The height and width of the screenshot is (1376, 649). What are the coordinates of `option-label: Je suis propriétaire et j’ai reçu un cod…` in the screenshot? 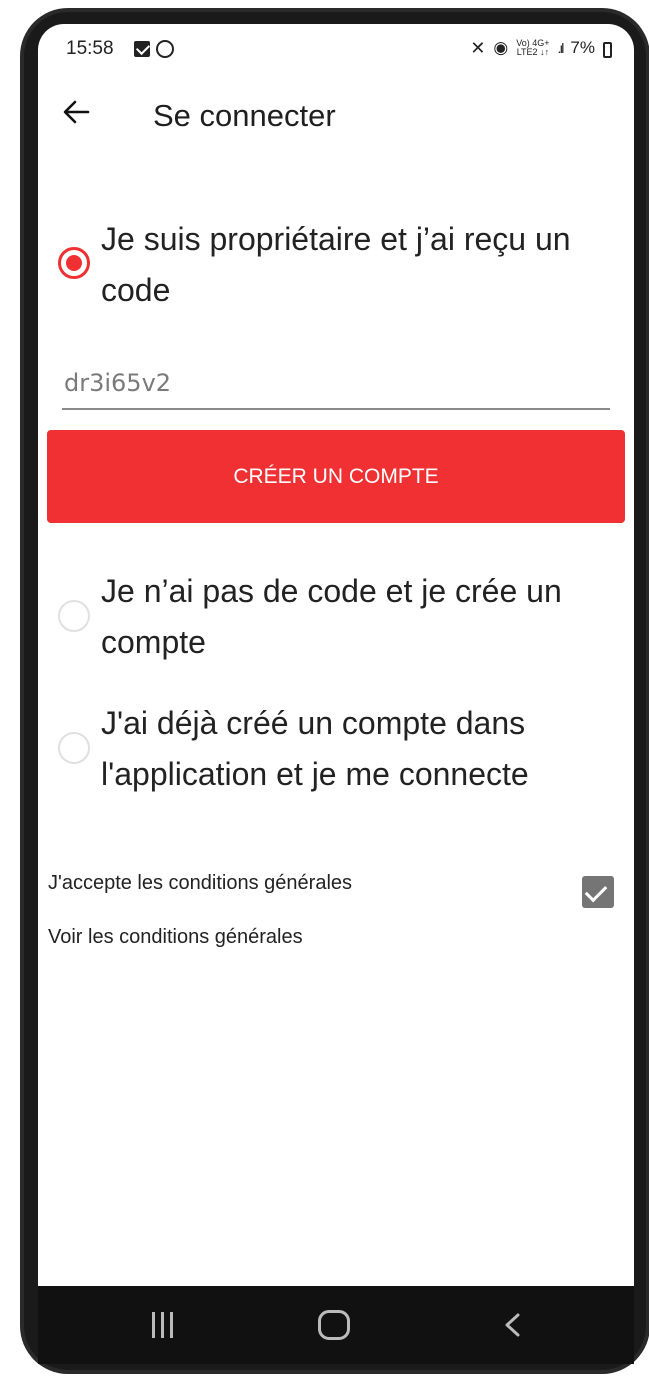 It's located at (336, 264).